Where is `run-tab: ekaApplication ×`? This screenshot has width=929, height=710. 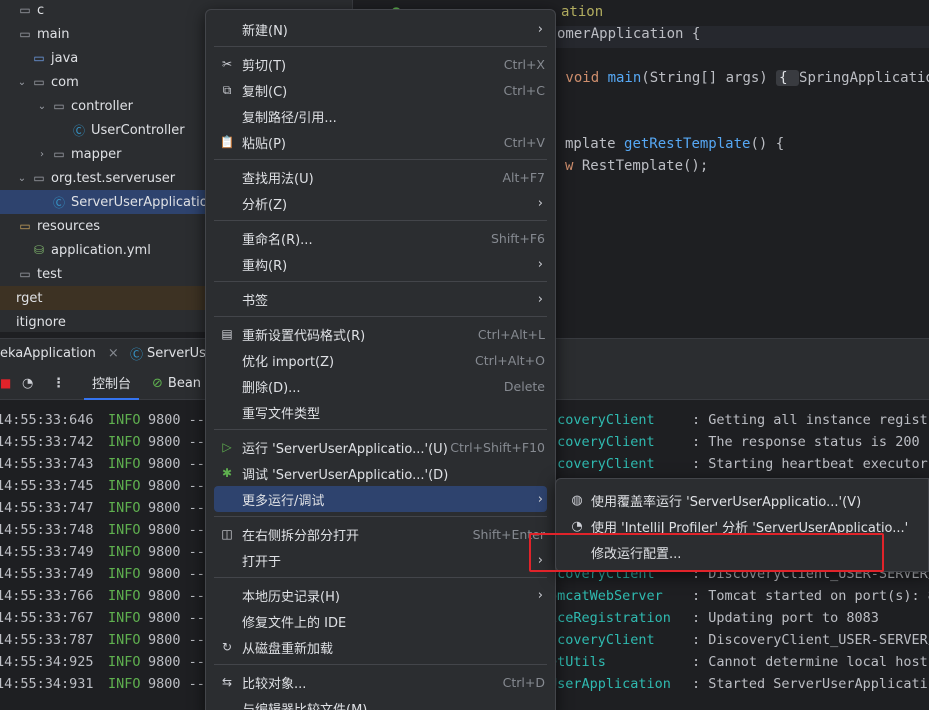
run-tab: ekaApplication × is located at coordinates (59, 353).